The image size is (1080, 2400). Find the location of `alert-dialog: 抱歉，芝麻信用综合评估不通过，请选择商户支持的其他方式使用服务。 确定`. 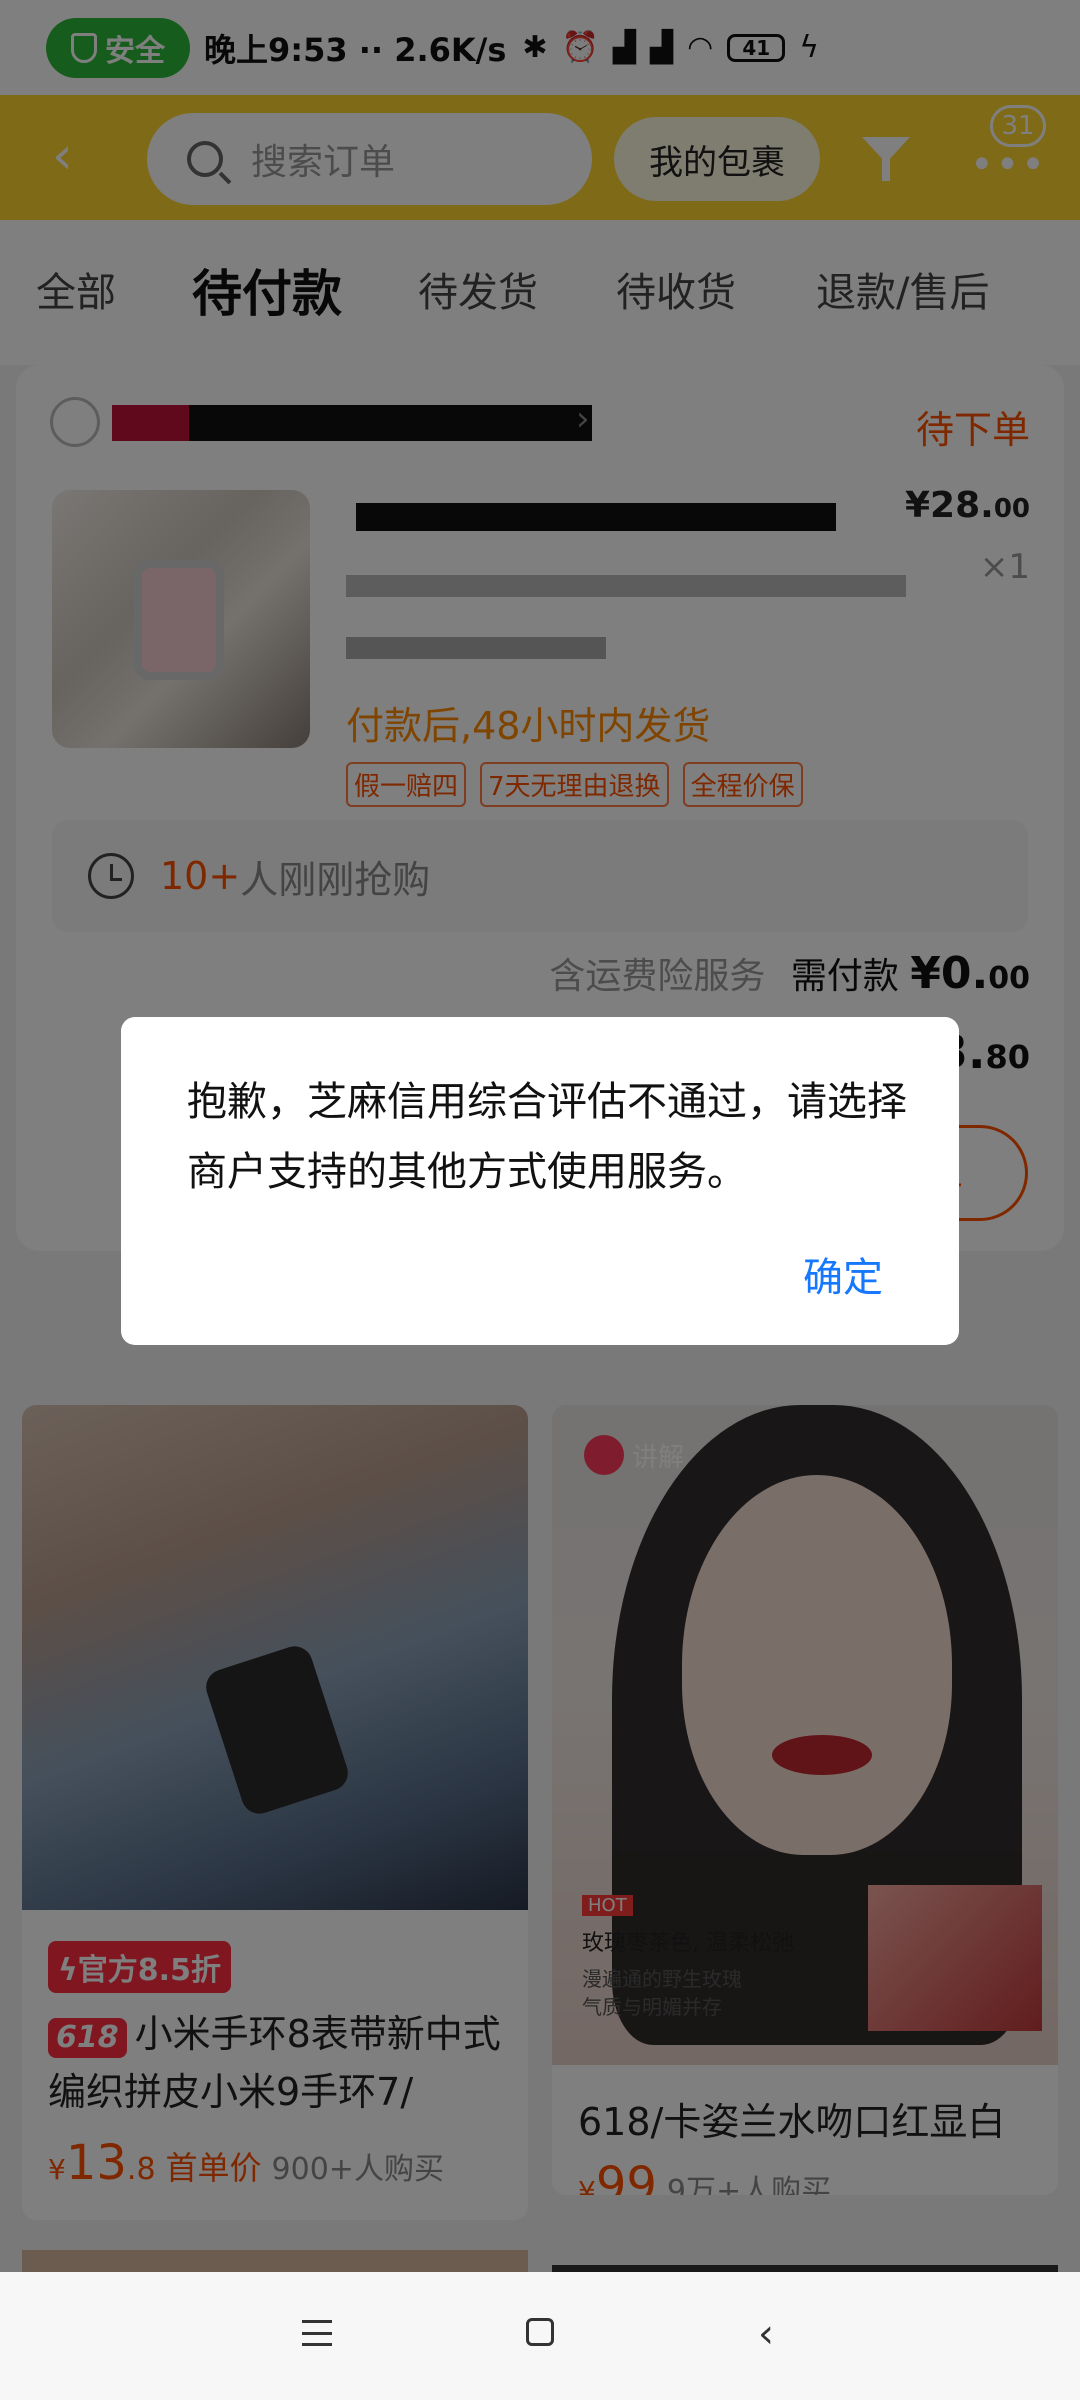

alert-dialog: 抱歉，芝麻信用综合评估不通过，请选择商户支持的其他方式使用服务。 确定 is located at coordinates (540, 1181).